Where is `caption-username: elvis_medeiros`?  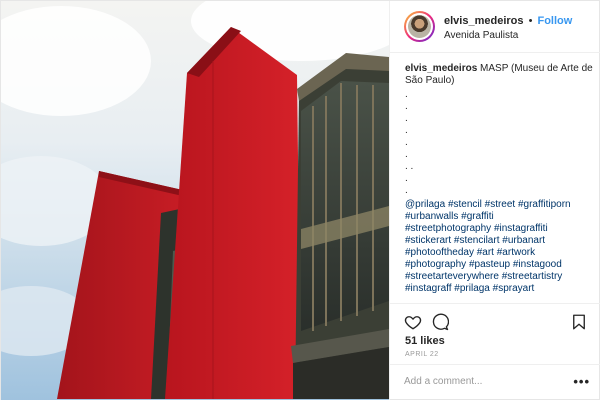
caption-username: elvis_medeiros is located at coordinates (441, 68).